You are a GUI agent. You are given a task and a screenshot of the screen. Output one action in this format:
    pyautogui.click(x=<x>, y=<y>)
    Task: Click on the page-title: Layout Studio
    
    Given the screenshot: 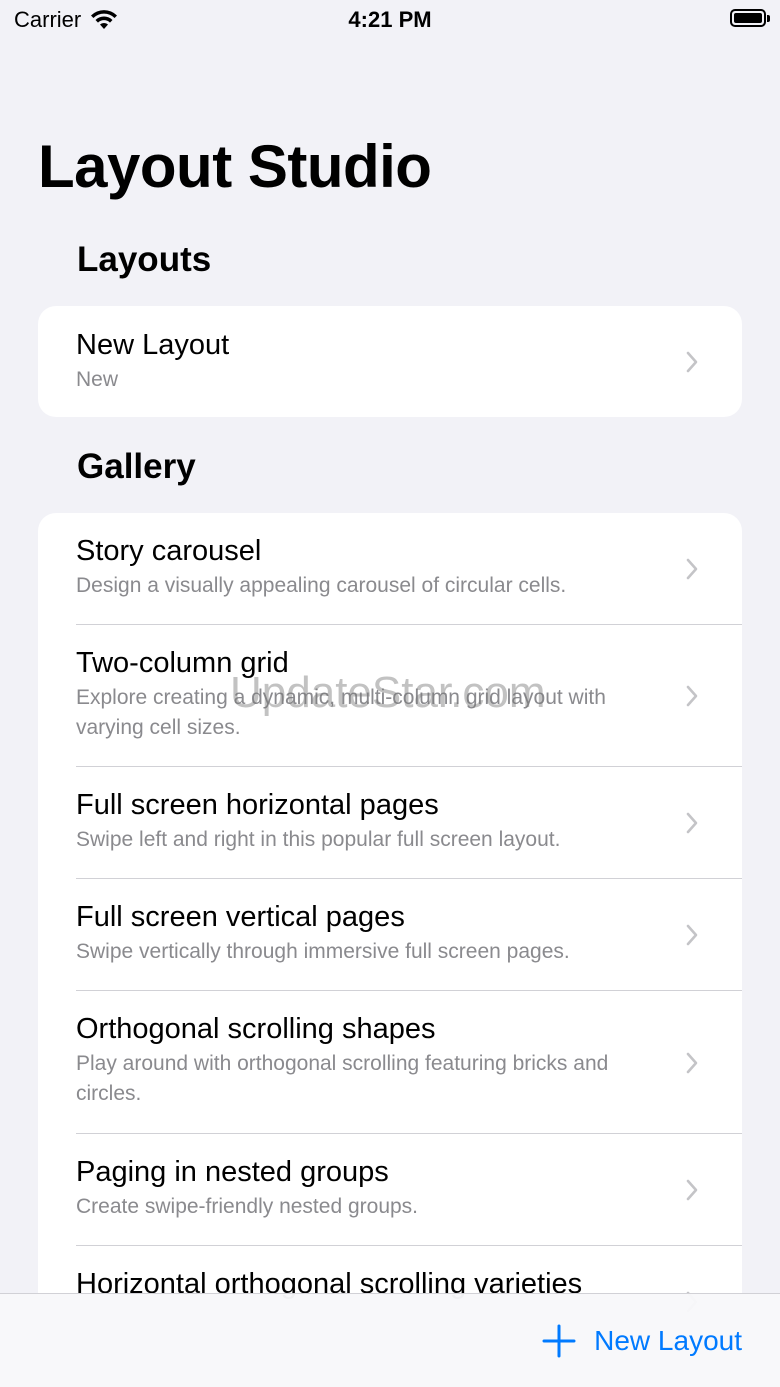 What is the action you would take?
    pyautogui.click(x=235, y=166)
    